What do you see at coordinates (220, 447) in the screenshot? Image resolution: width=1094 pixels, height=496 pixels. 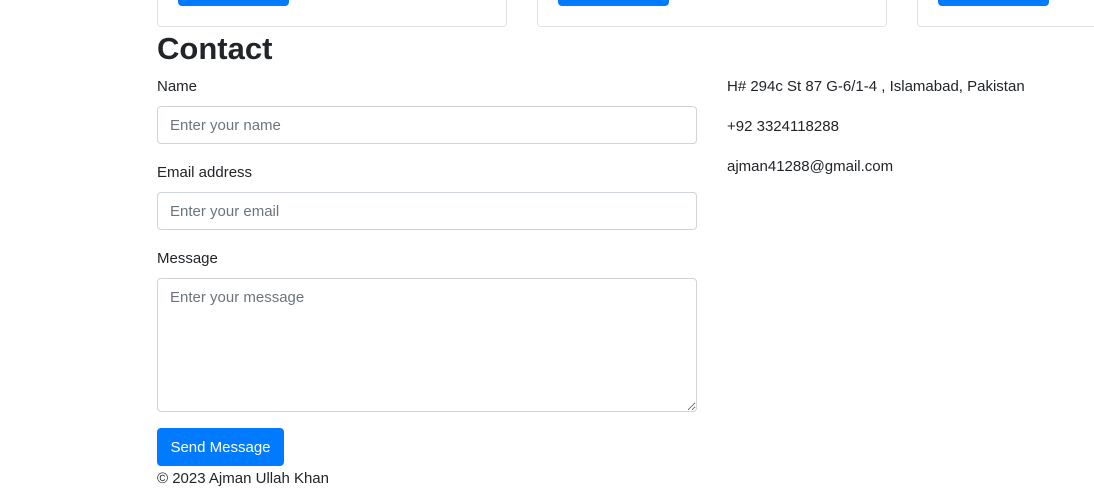 I see `send-message-button: Send Message` at bounding box center [220, 447].